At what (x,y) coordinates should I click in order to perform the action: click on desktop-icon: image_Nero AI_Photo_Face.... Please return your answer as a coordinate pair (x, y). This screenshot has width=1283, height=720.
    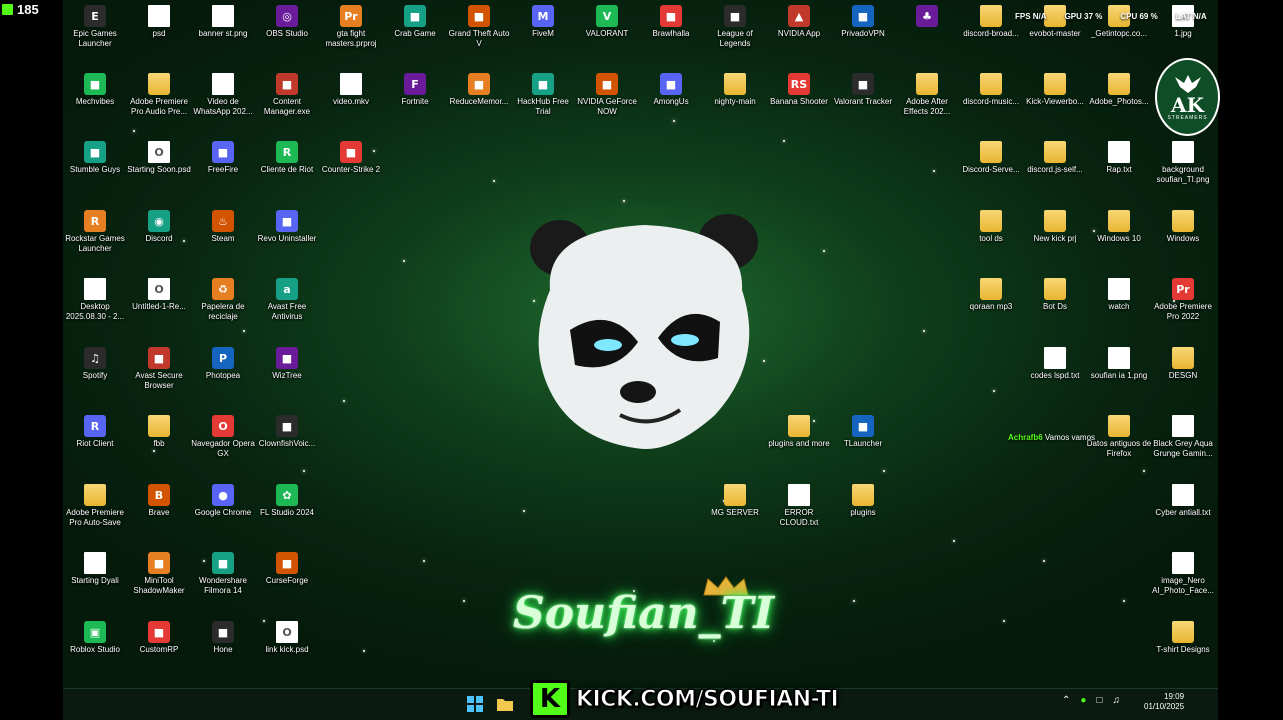
    Looking at the image, I should click on (1183, 573).